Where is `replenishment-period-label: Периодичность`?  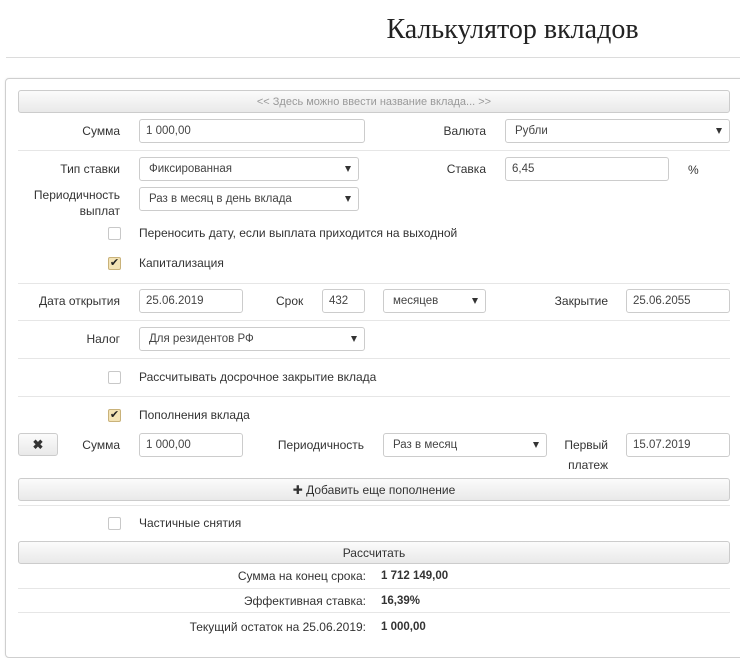 replenishment-period-label: Периодичность is located at coordinates (320, 445).